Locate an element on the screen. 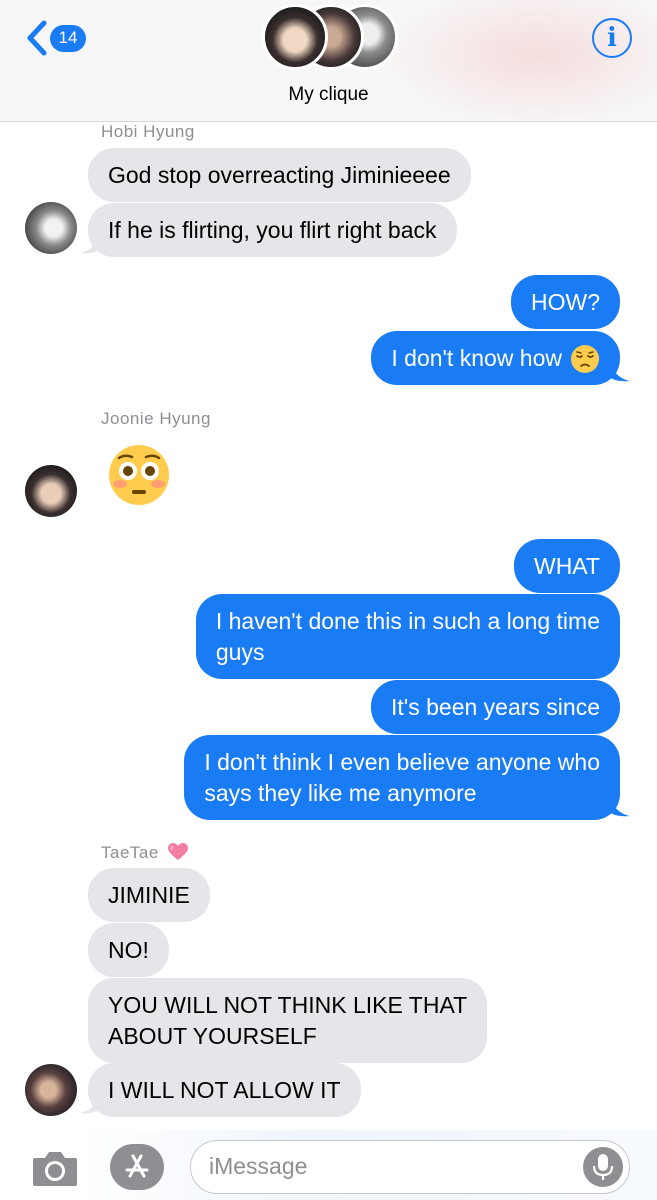  sender-name: TaeTae is located at coordinates (145, 853).